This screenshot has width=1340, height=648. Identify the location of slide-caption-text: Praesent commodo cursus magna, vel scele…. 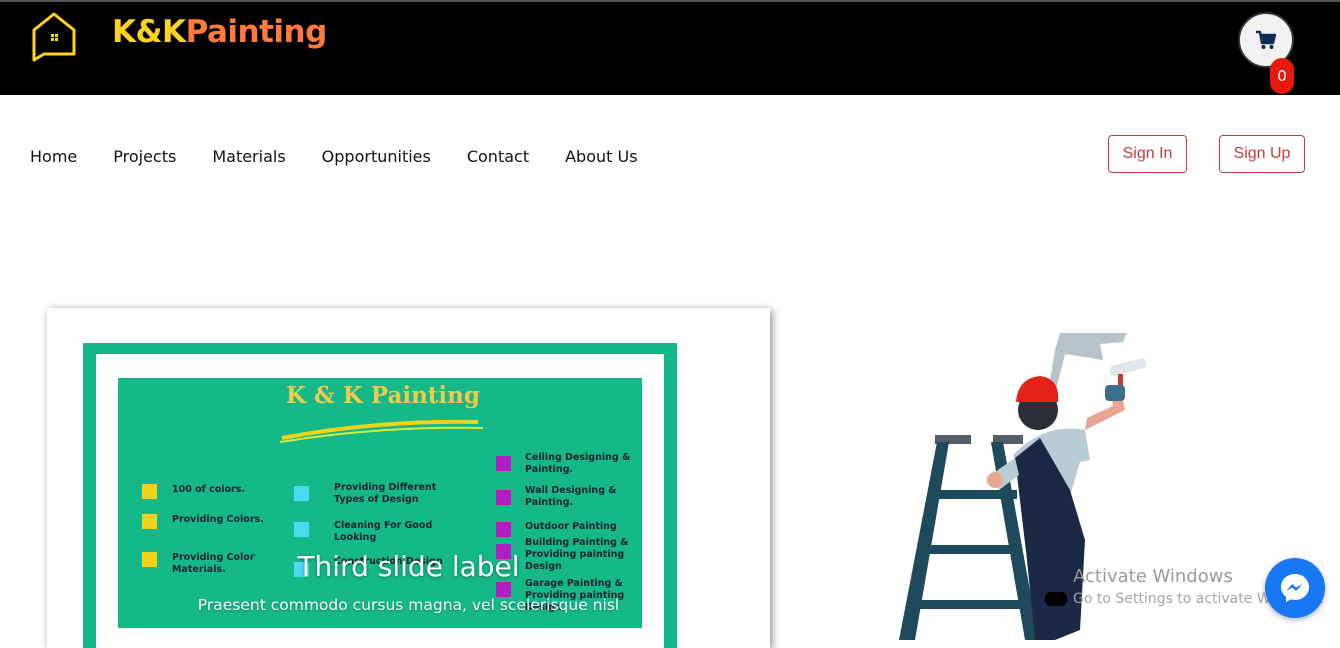
(408, 605).